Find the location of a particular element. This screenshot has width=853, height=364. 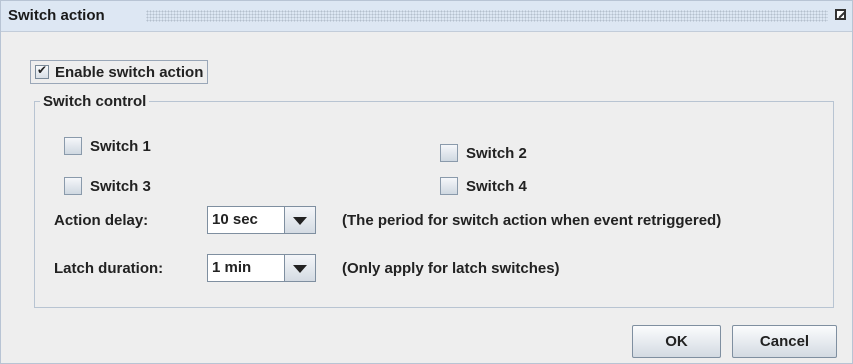

switch-3-label: Switch 3 is located at coordinates (120, 186).